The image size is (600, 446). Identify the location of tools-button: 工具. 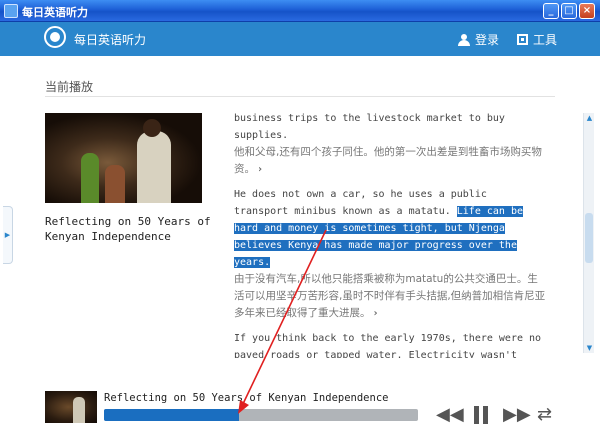
(537, 39).